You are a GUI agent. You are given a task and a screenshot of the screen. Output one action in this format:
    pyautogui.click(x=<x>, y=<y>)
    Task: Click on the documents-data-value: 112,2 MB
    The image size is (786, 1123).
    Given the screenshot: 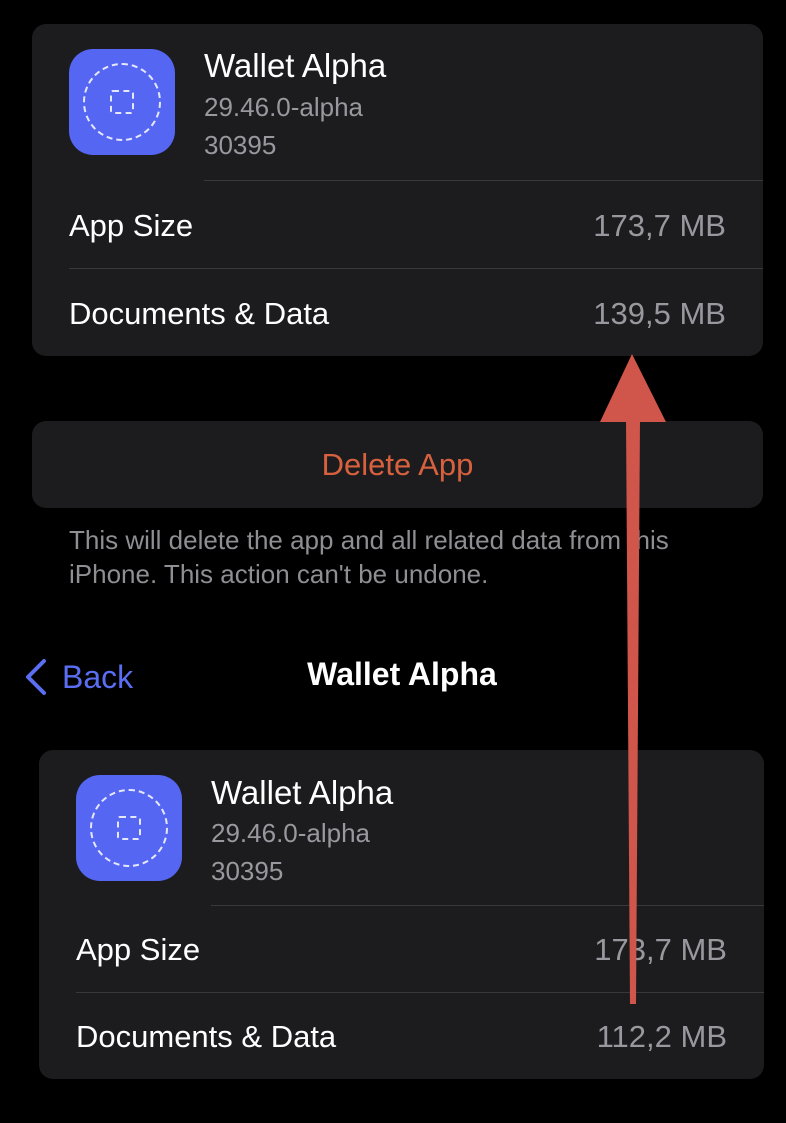 What is the action you would take?
    pyautogui.click(x=661, y=1036)
    